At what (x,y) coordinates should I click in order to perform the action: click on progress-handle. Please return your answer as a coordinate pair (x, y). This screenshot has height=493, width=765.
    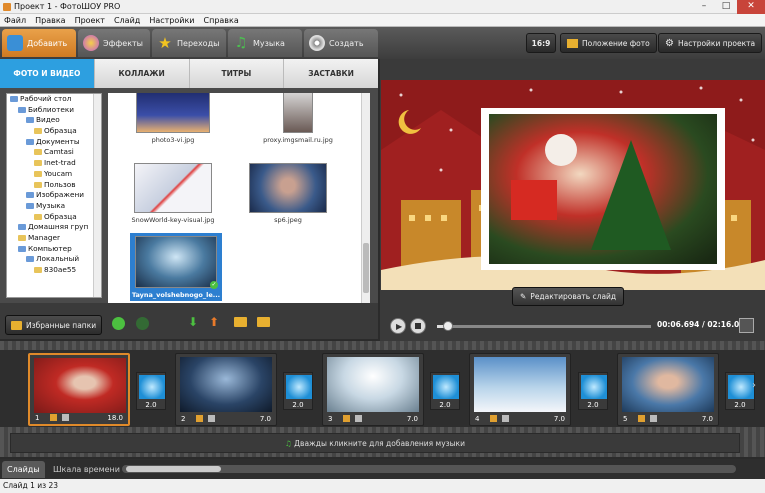
    Looking at the image, I should click on (447, 326).